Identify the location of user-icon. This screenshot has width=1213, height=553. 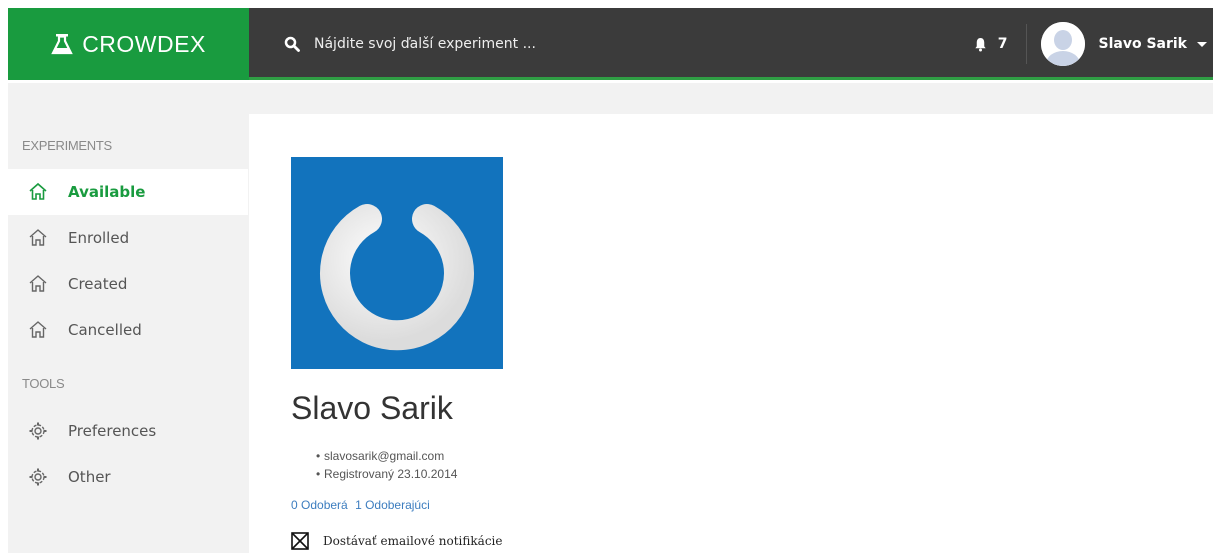
(1062, 44).